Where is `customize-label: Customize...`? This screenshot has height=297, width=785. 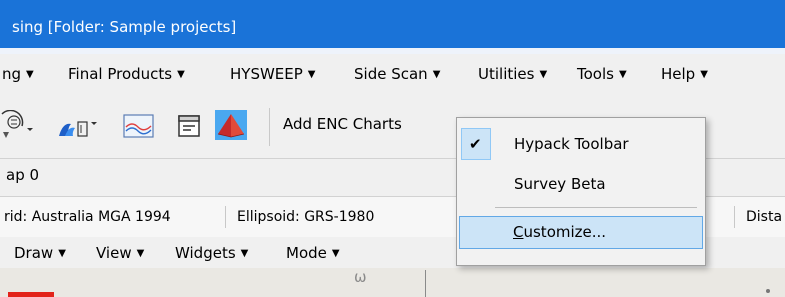
customize-label: Customize... is located at coordinates (559, 232).